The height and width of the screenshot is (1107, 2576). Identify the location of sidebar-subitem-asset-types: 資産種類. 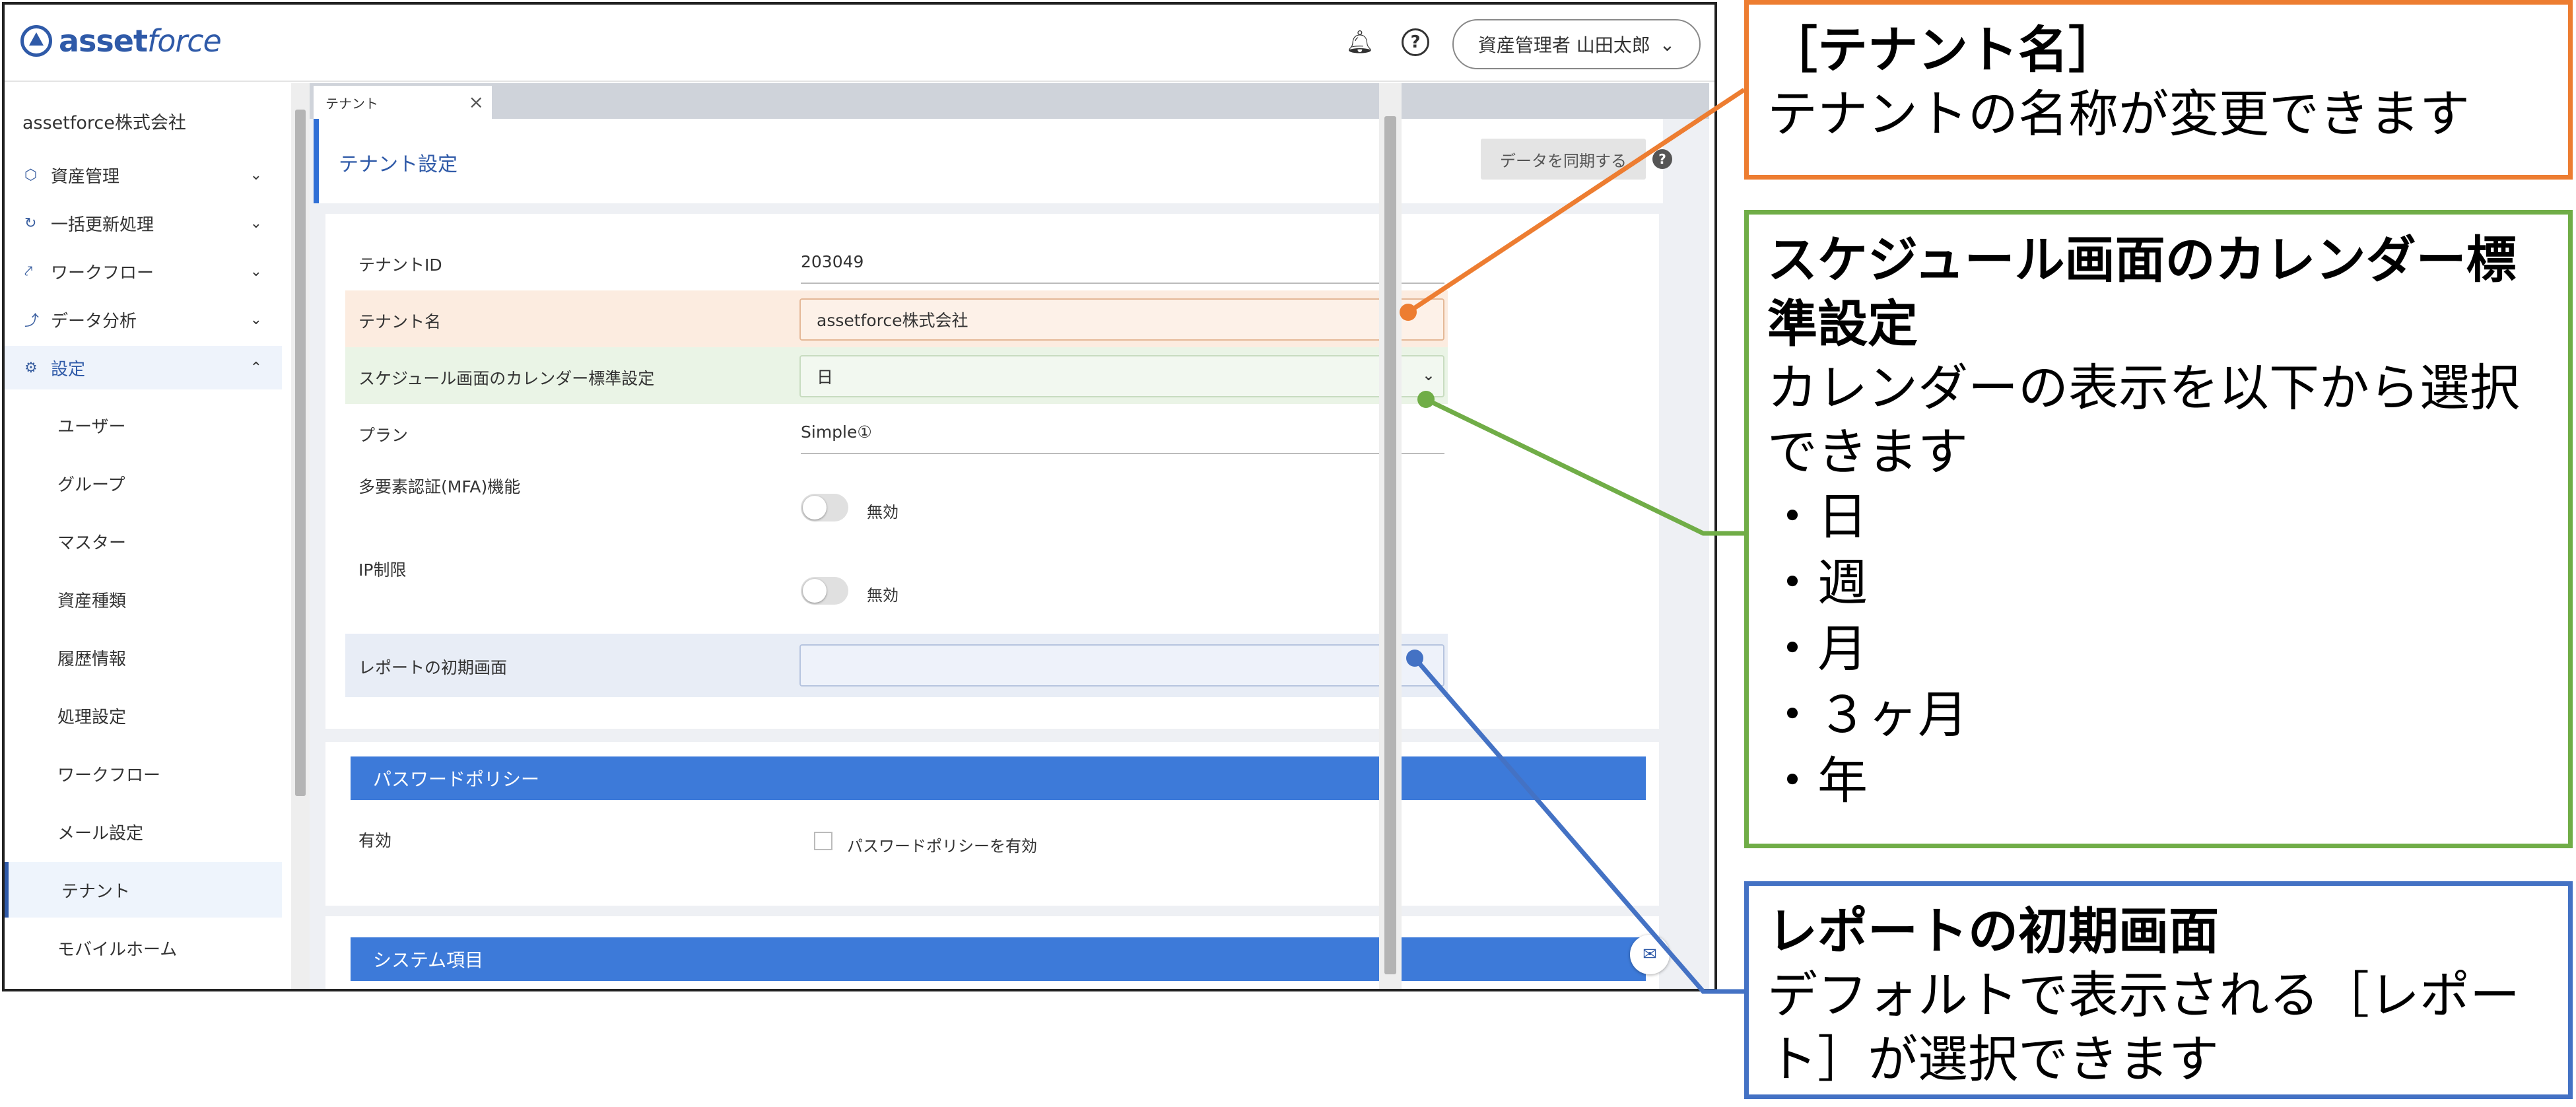
(144, 599).